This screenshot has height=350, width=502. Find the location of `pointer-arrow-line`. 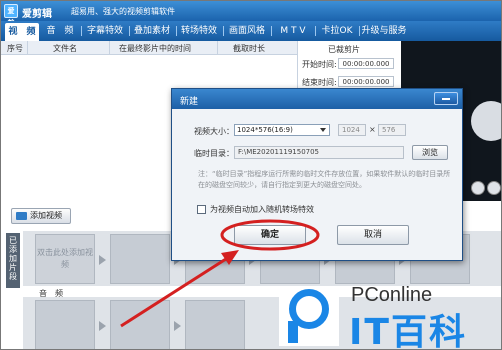

pointer-arrow-line is located at coordinates (175, 291).